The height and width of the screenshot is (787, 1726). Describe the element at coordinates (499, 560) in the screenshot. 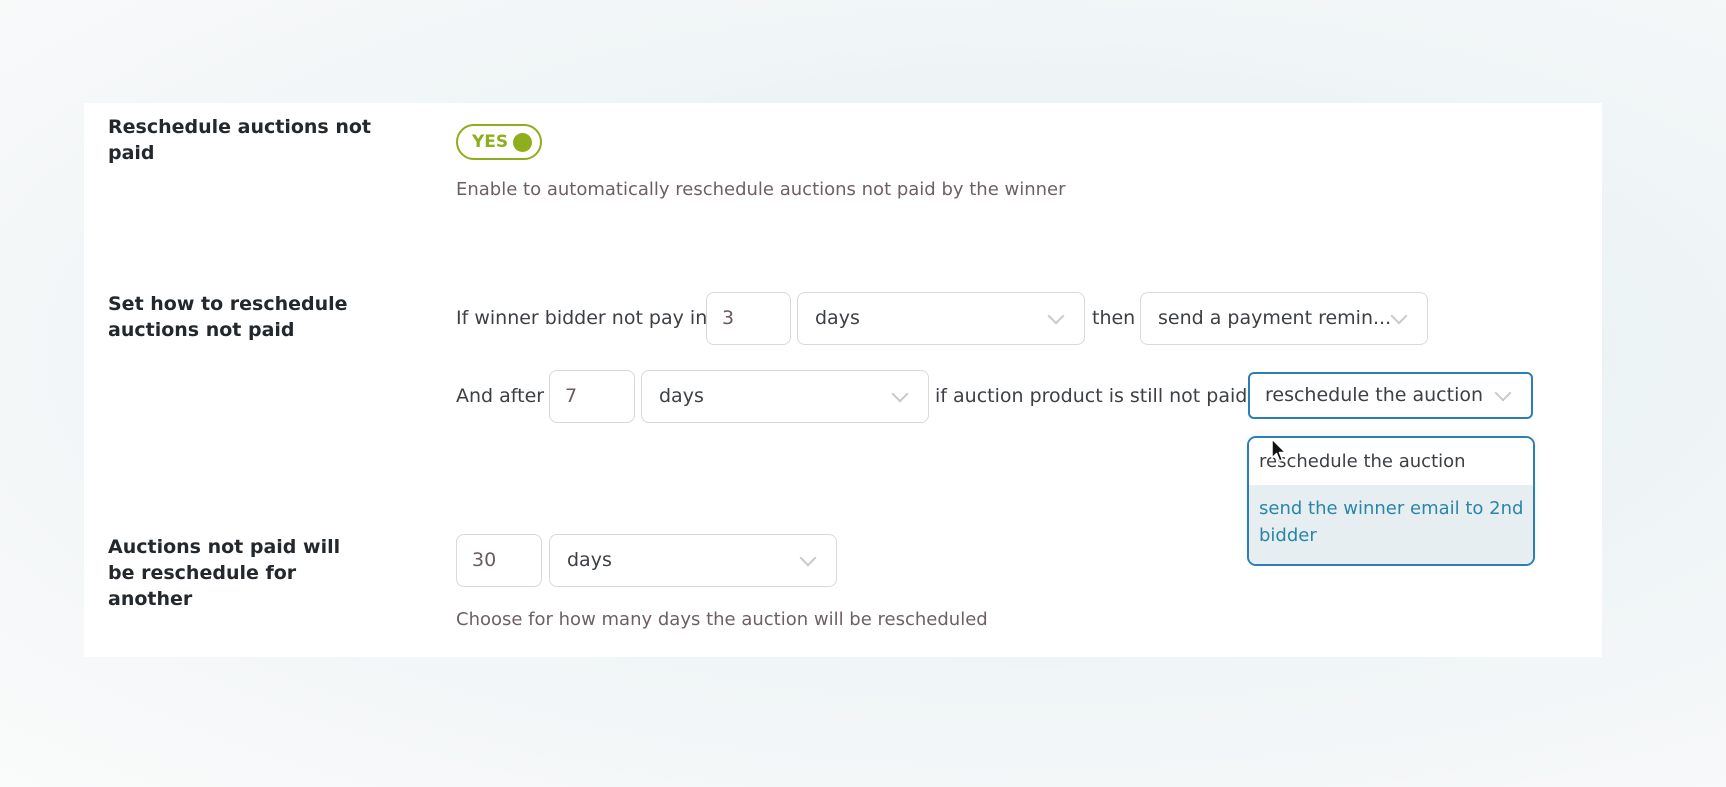

I see `reschedule-duration-amount-input: 30` at that location.